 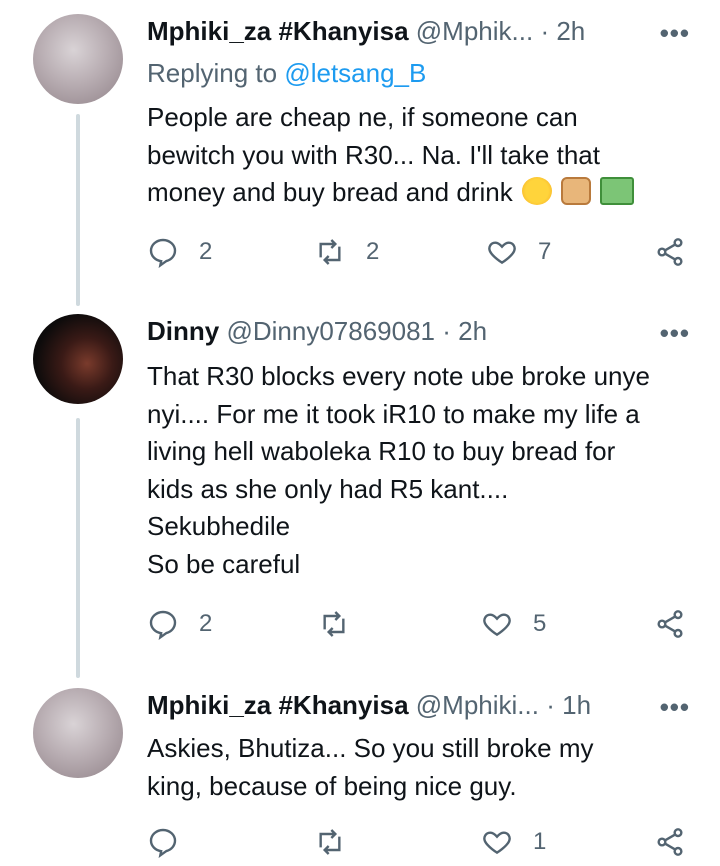 What do you see at coordinates (212, 73) in the screenshot?
I see `replying-prefix: Replying to` at bounding box center [212, 73].